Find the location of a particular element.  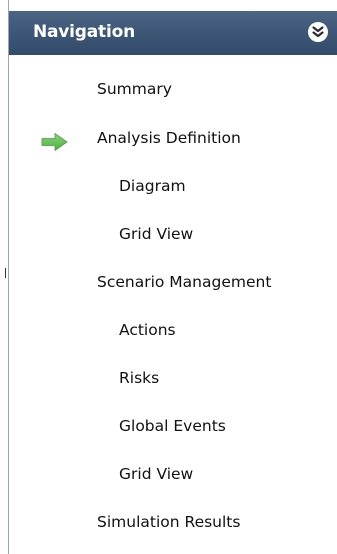

nav-item-analysis-definition: Analysis Definition is located at coordinates (169, 138).